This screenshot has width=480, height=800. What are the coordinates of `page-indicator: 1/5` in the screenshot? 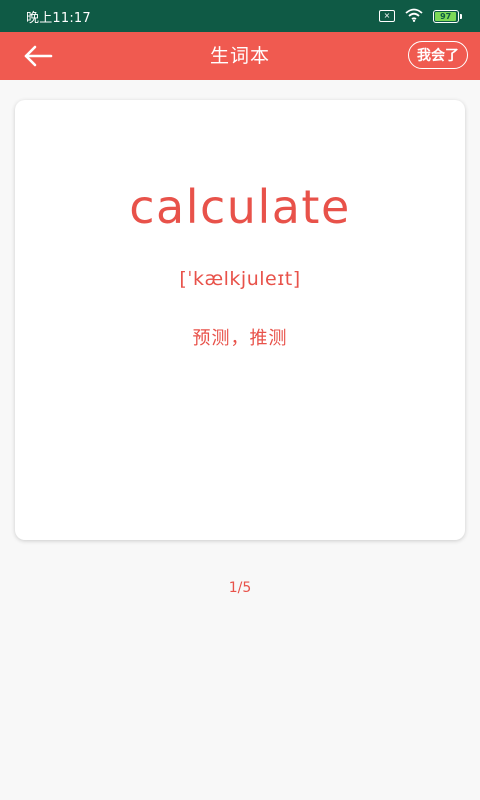 It's located at (240, 588).